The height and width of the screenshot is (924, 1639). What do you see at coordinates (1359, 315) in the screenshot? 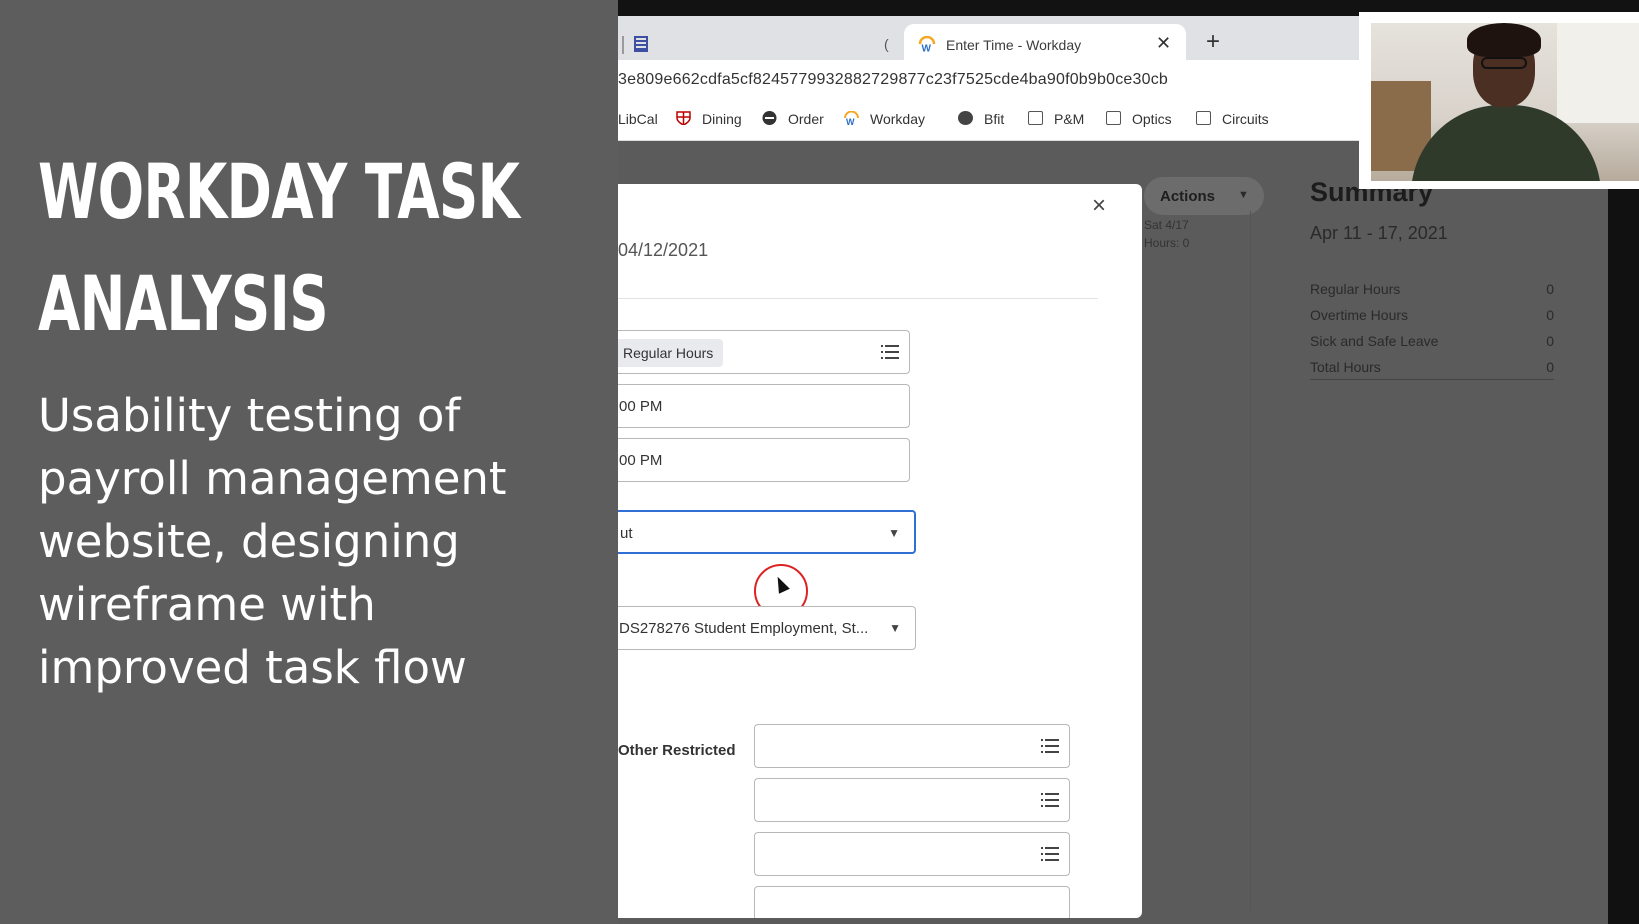
I see `summary-label: Overtime Hours` at bounding box center [1359, 315].